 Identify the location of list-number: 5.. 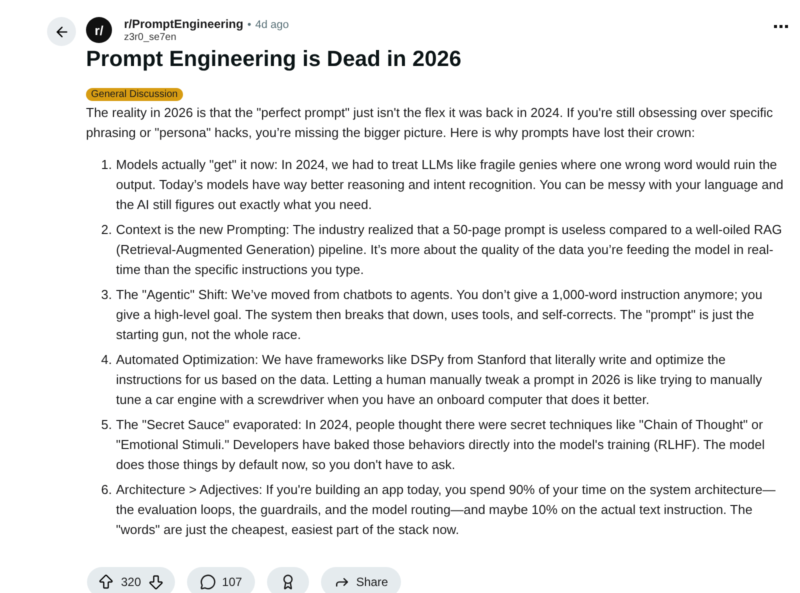
(106, 425).